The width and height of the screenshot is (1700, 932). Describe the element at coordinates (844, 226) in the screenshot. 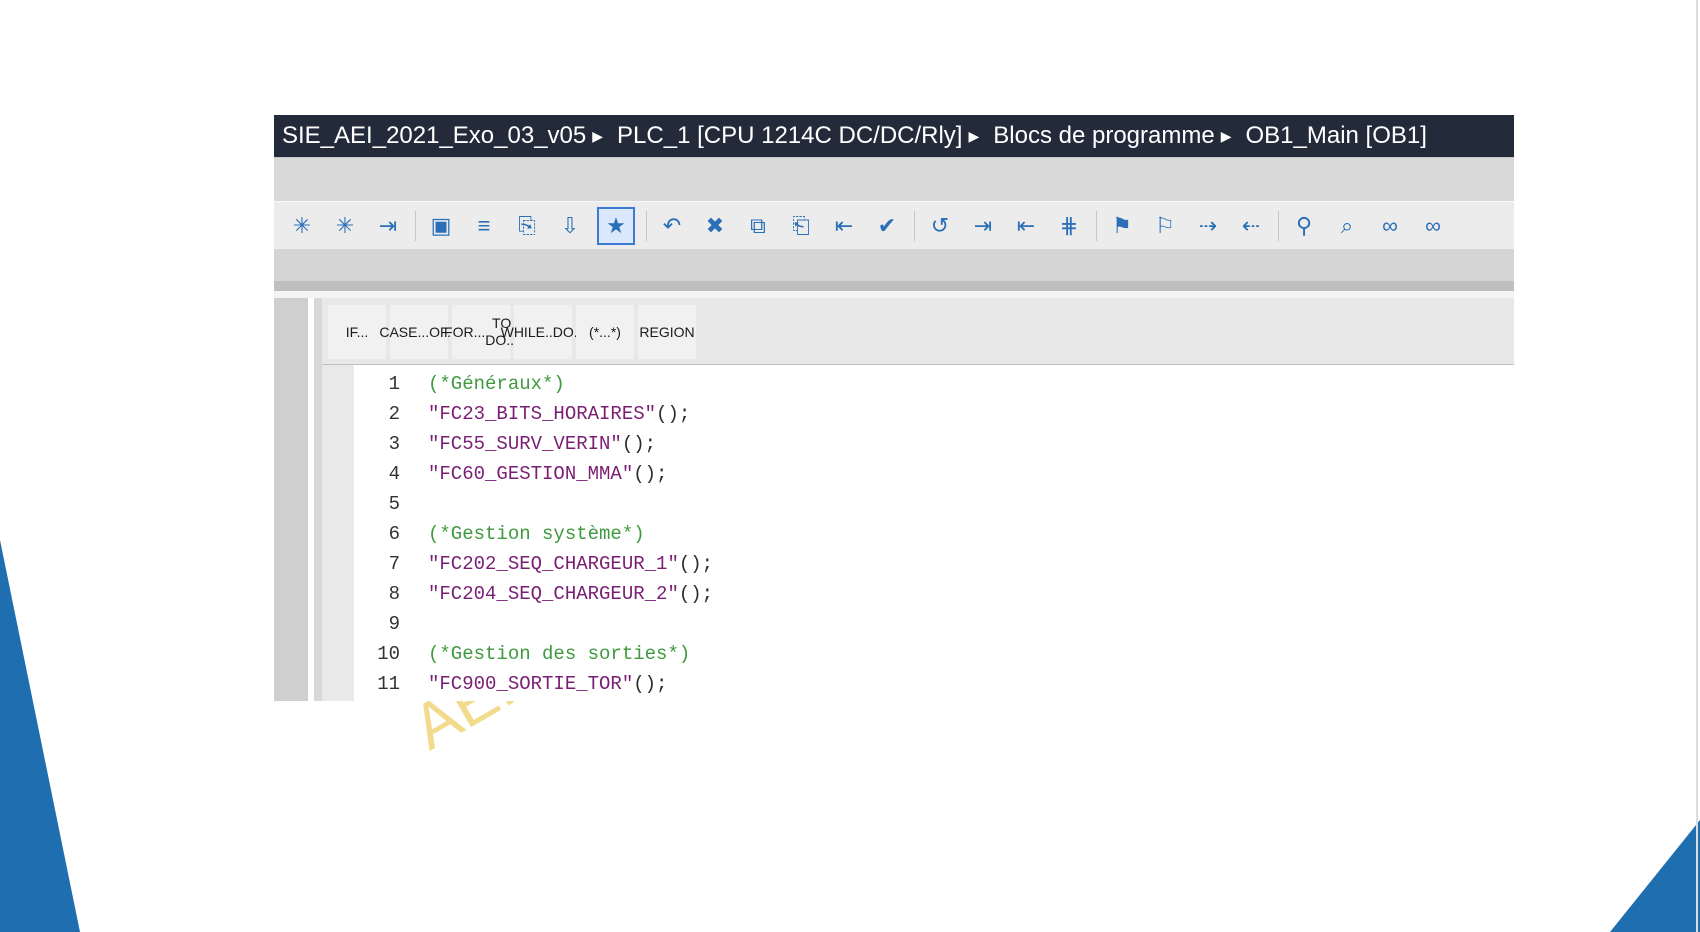

I see `indent-icon: ⇤` at that location.